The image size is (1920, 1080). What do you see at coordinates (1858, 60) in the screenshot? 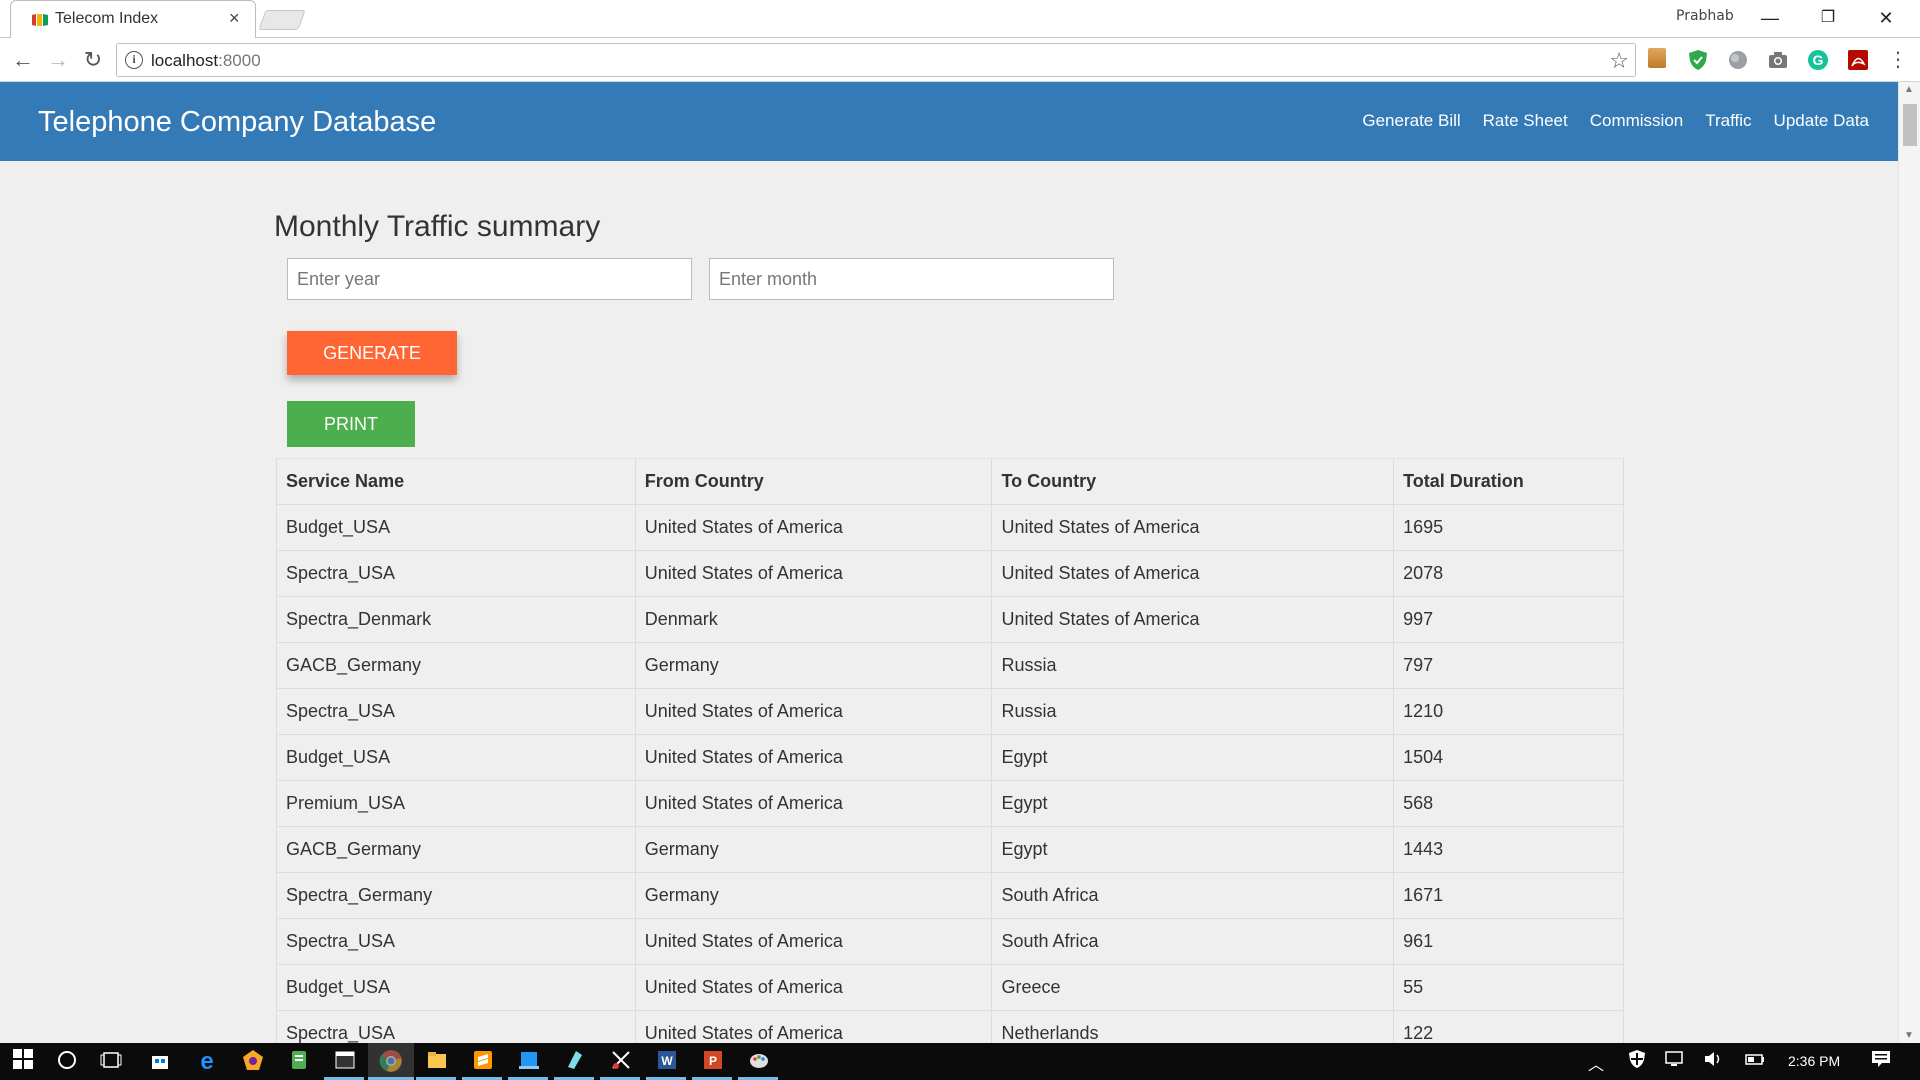
I see `pdf-icon` at bounding box center [1858, 60].